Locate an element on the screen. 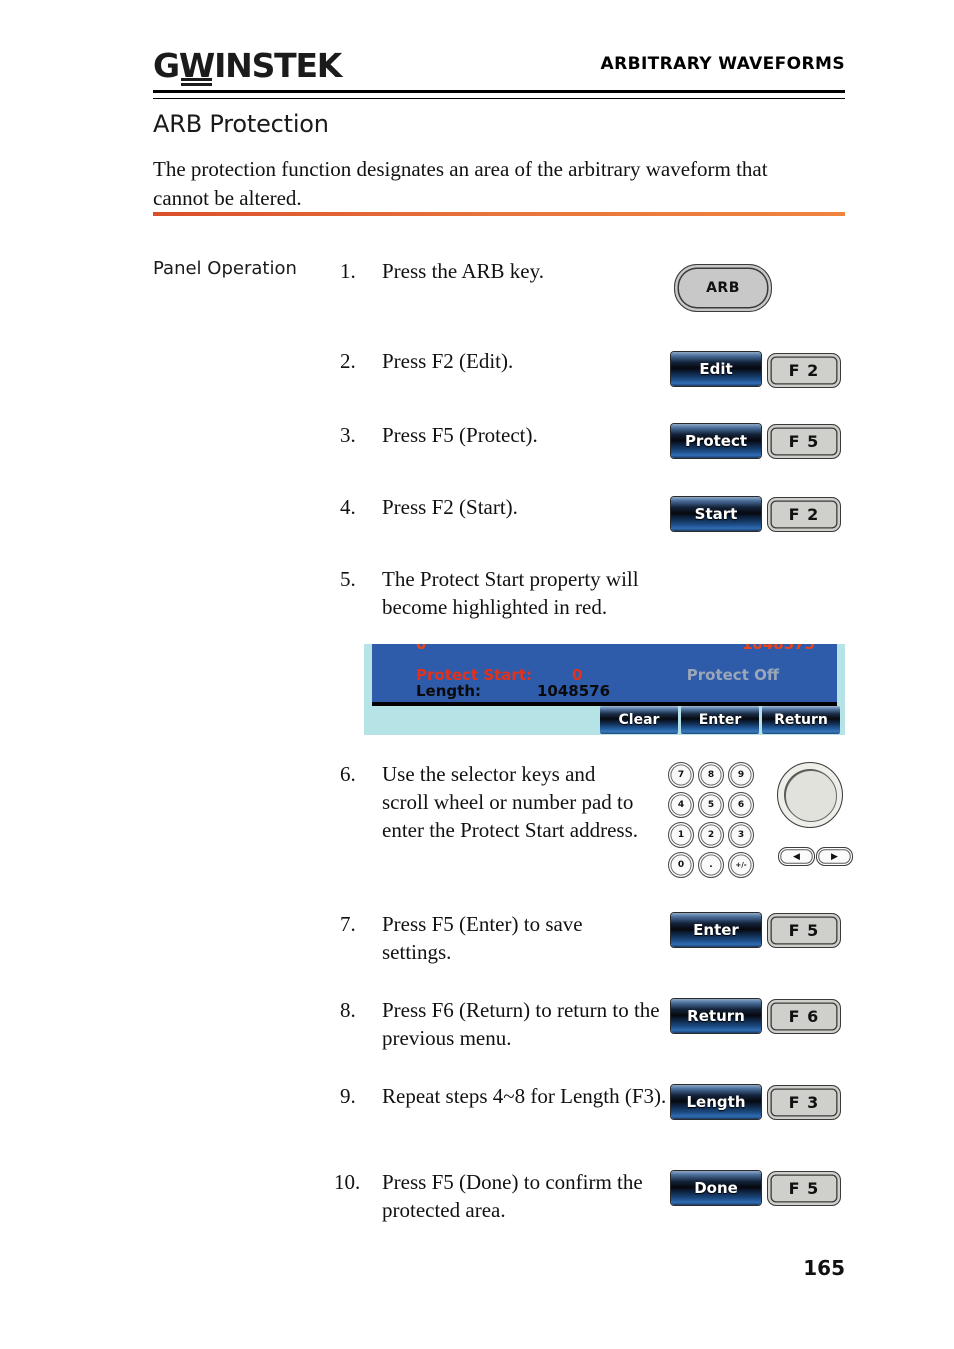  lcd-protect-state-text: Protect Off is located at coordinates (732, 675).